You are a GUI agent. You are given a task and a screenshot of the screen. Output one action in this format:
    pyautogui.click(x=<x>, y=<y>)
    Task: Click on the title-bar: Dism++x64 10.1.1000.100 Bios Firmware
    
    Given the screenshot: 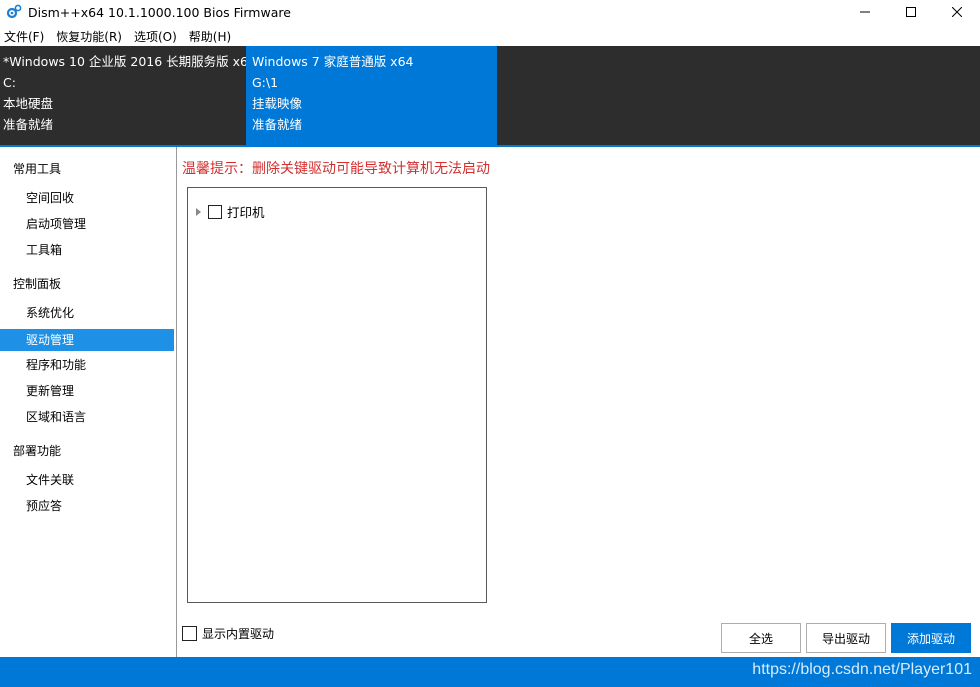 What is the action you would take?
    pyautogui.click(x=490, y=12)
    